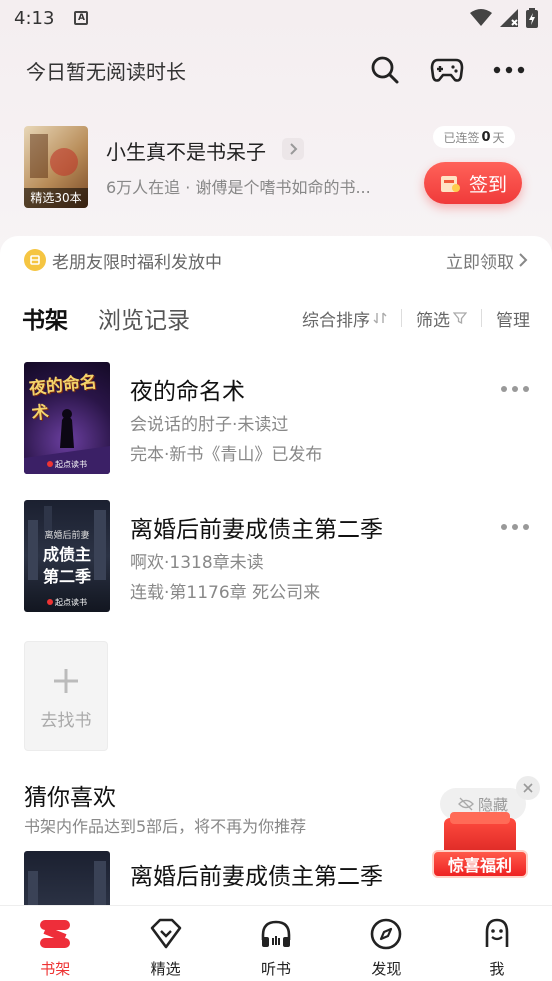  I want to click on welfare-banner: 老朋友限时福利发放中 立即领取, so click(276, 260).